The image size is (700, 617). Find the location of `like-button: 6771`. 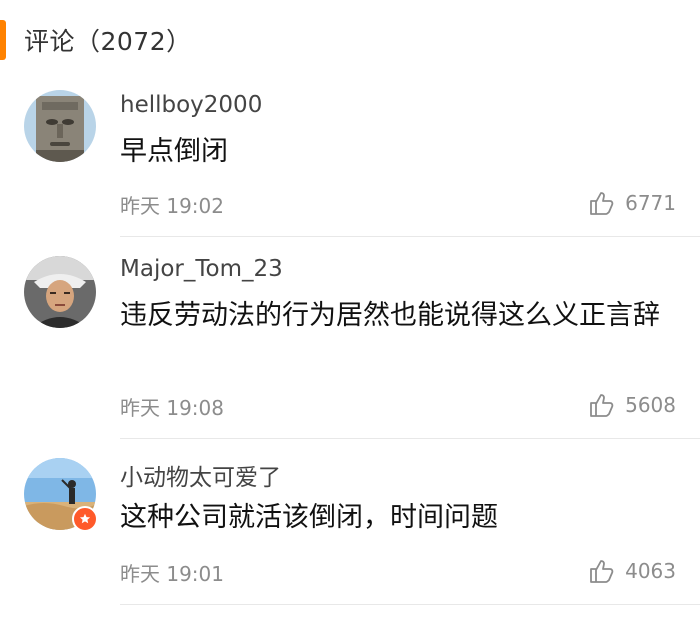

like-button: 6771 is located at coordinates (632, 203).